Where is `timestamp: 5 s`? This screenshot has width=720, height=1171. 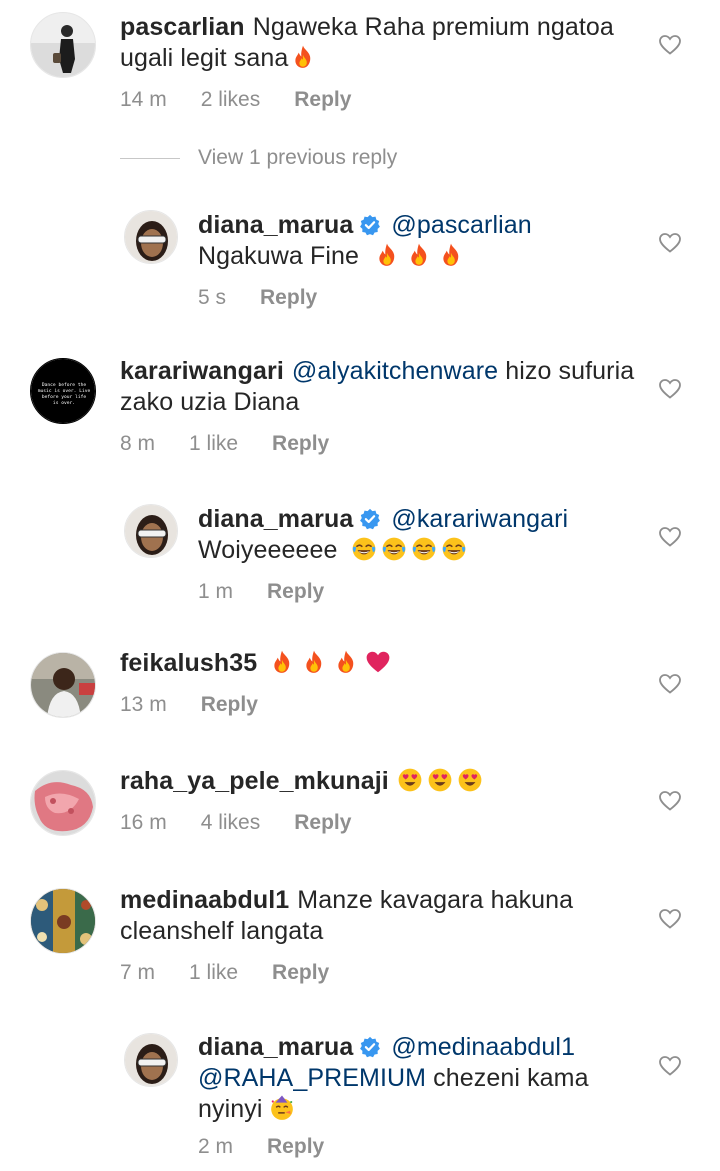 timestamp: 5 s is located at coordinates (212, 297).